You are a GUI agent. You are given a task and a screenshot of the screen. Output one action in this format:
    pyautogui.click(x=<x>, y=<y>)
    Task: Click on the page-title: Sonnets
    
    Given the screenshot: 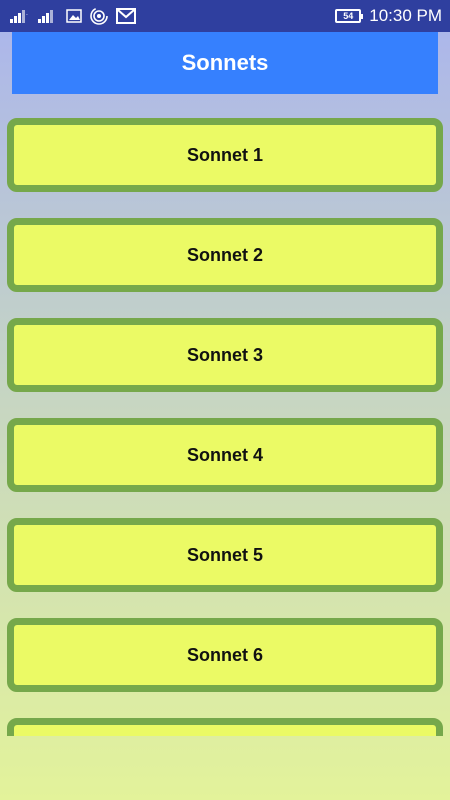 What is the action you would take?
    pyautogui.click(x=225, y=62)
    